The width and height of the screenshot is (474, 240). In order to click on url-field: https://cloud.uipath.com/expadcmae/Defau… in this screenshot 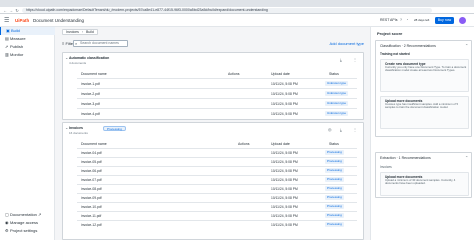, I will do `click(227, 10)`.